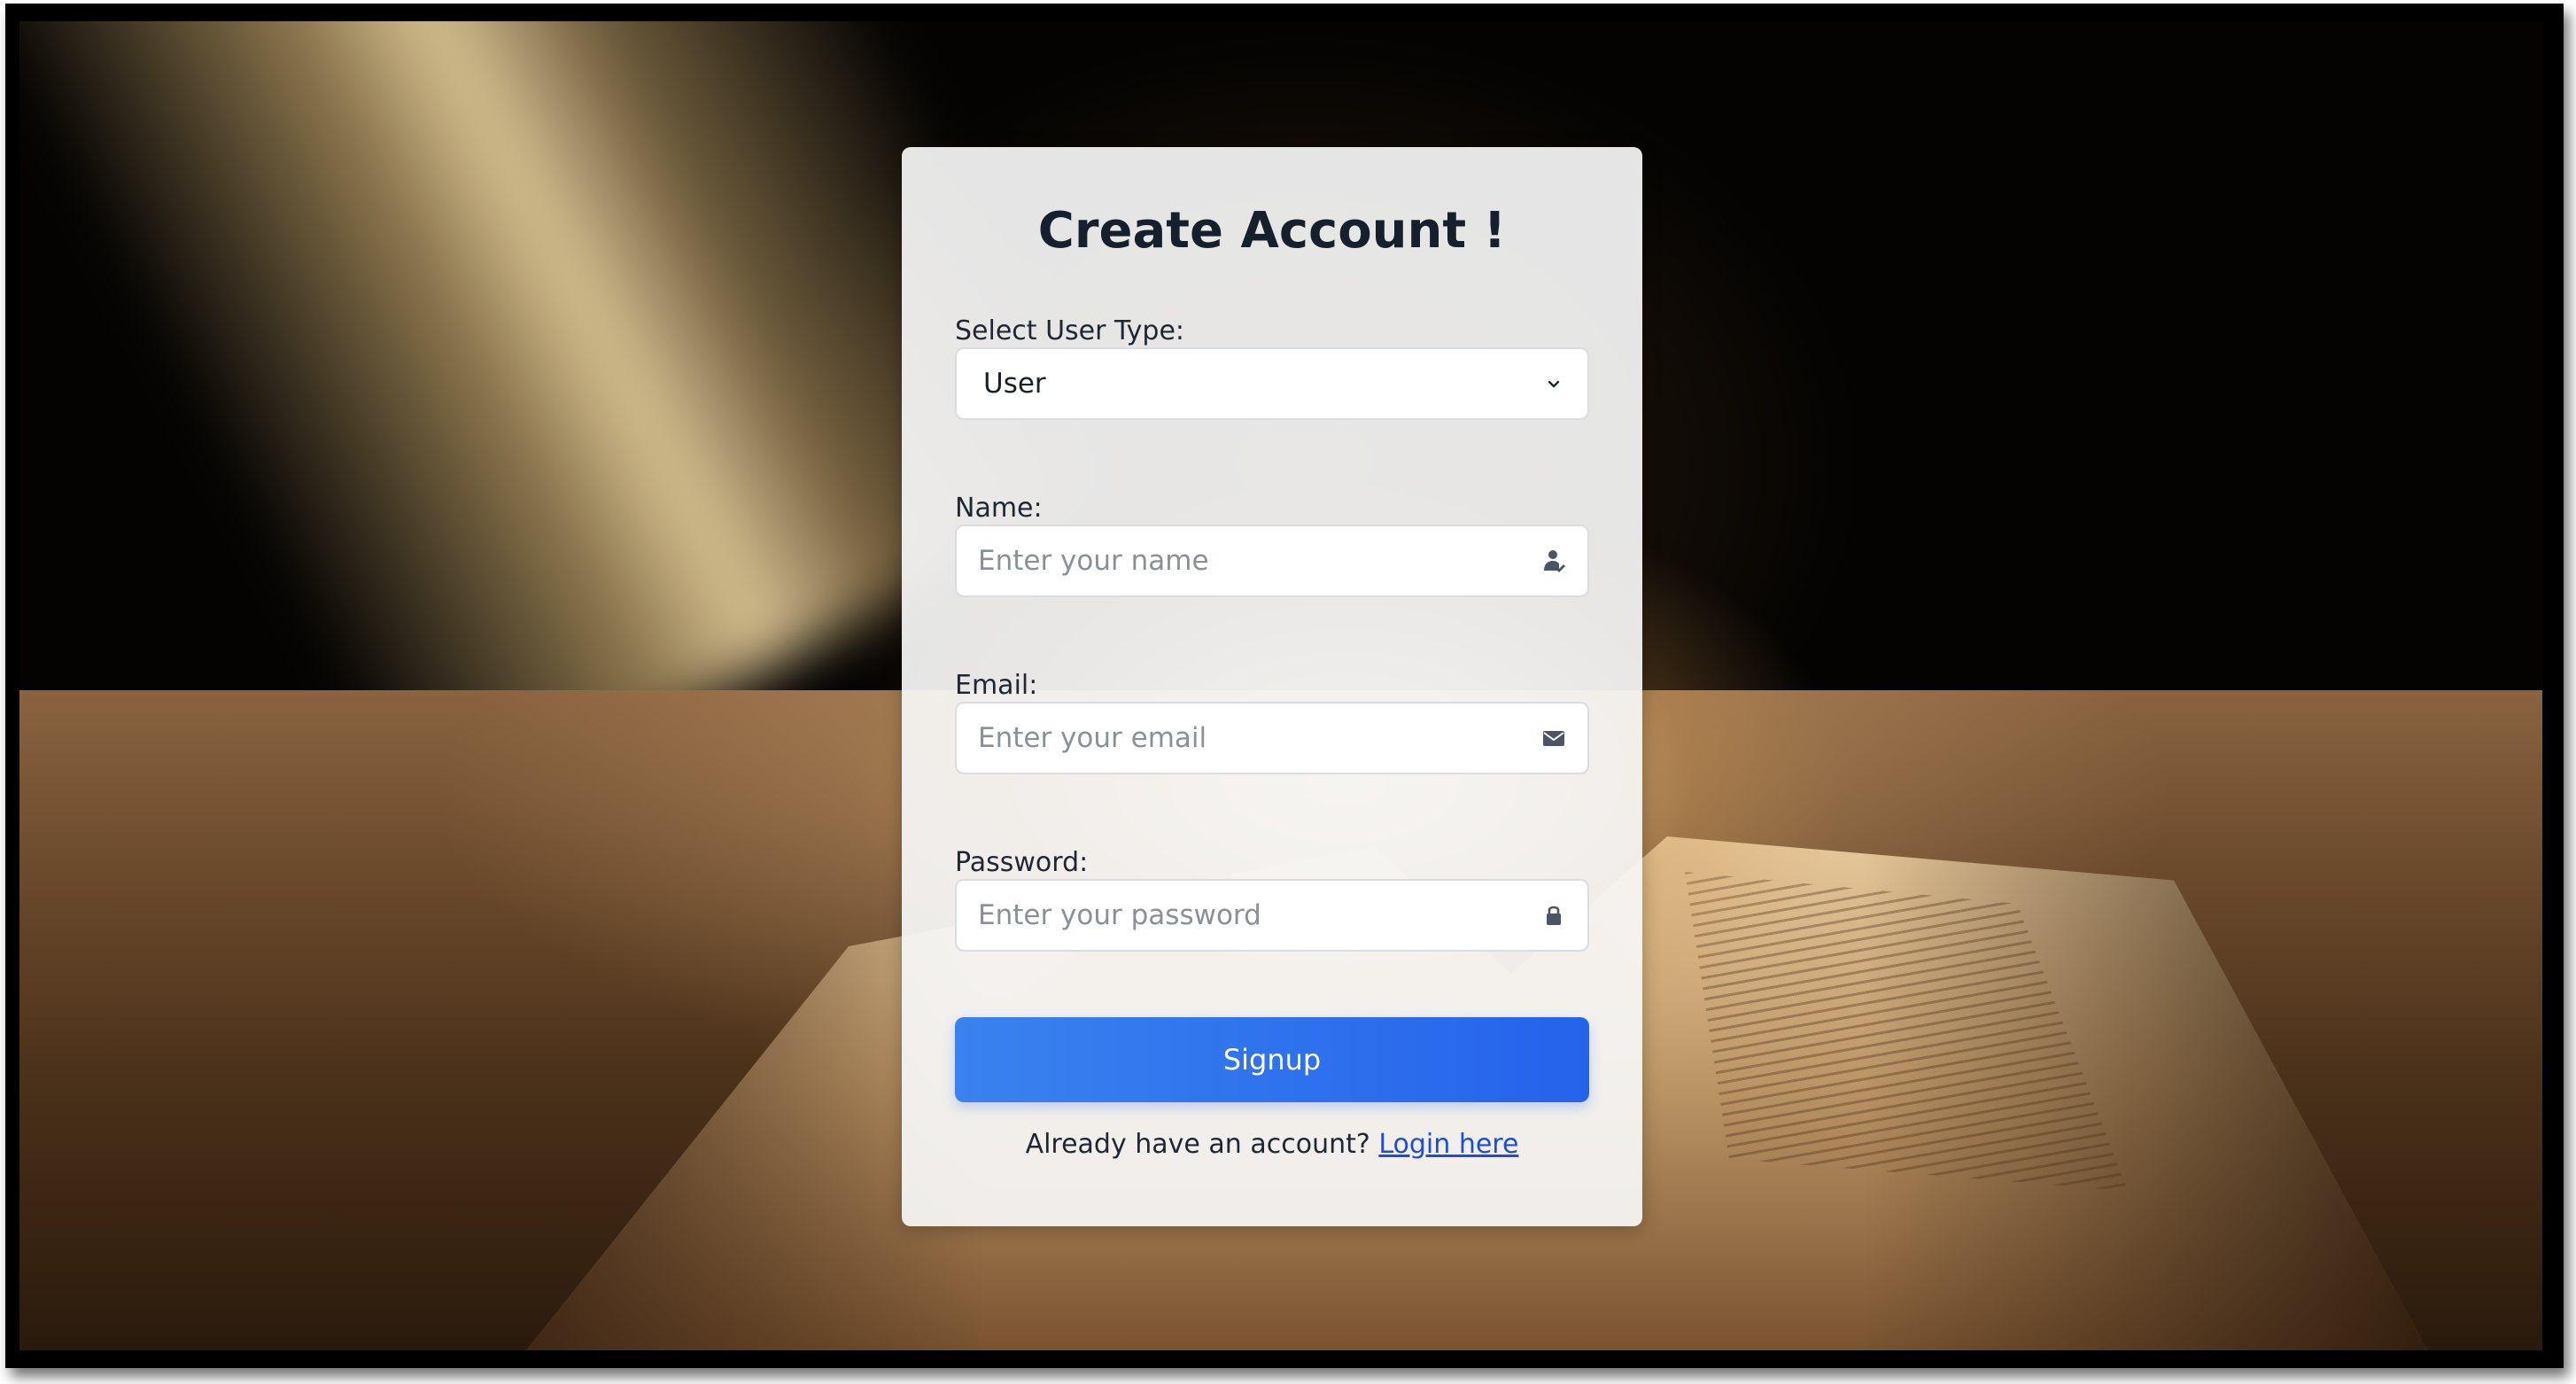 This screenshot has width=2576, height=1384. What do you see at coordinates (1272, 1059) in the screenshot?
I see `signup-button: Signup` at bounding box center [1272, 1059].